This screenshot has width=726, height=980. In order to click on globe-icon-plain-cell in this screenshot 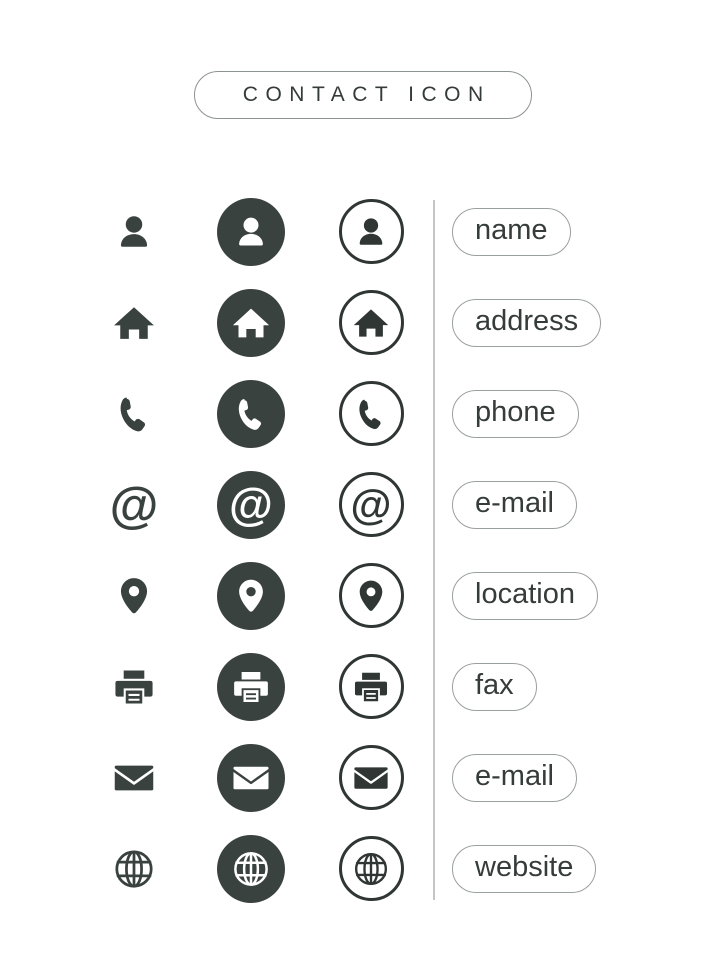, I will do `click(134, 868)`.